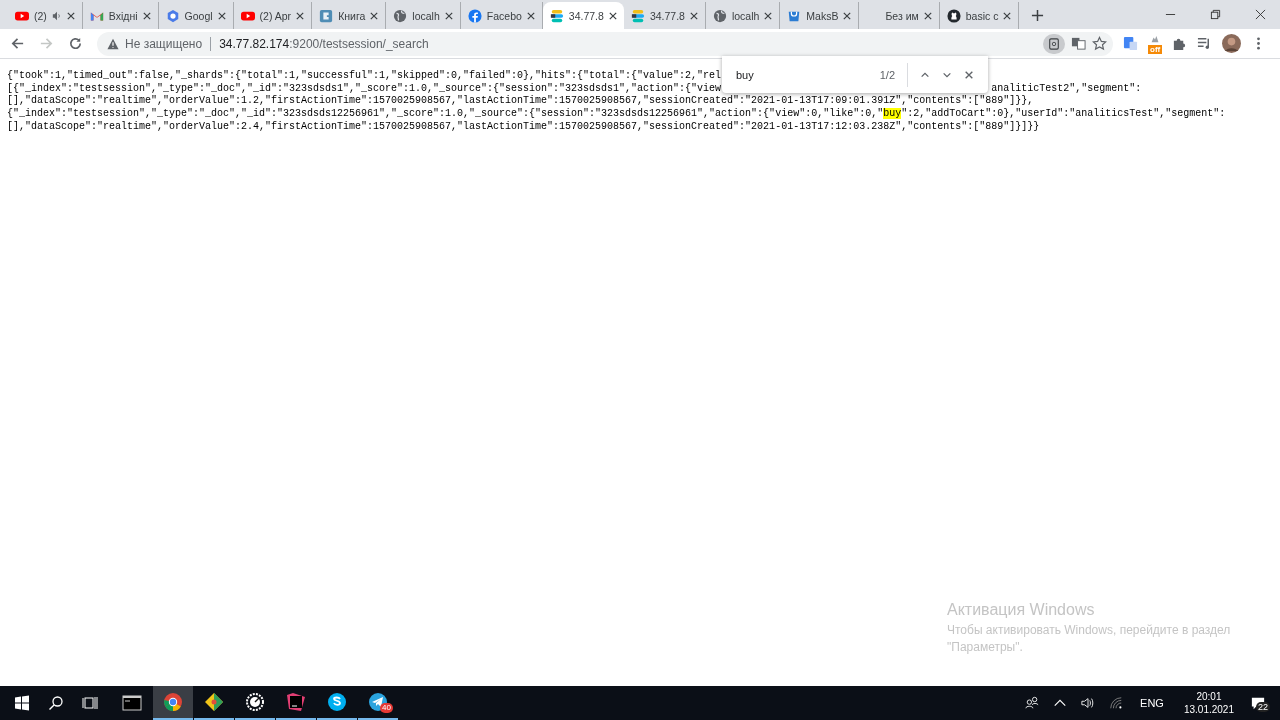 The height and width of the screenshot is (720, 1280). Describe the element at coordinates (474, 15) in the screenshot. I see `facebook-icon` at that location.